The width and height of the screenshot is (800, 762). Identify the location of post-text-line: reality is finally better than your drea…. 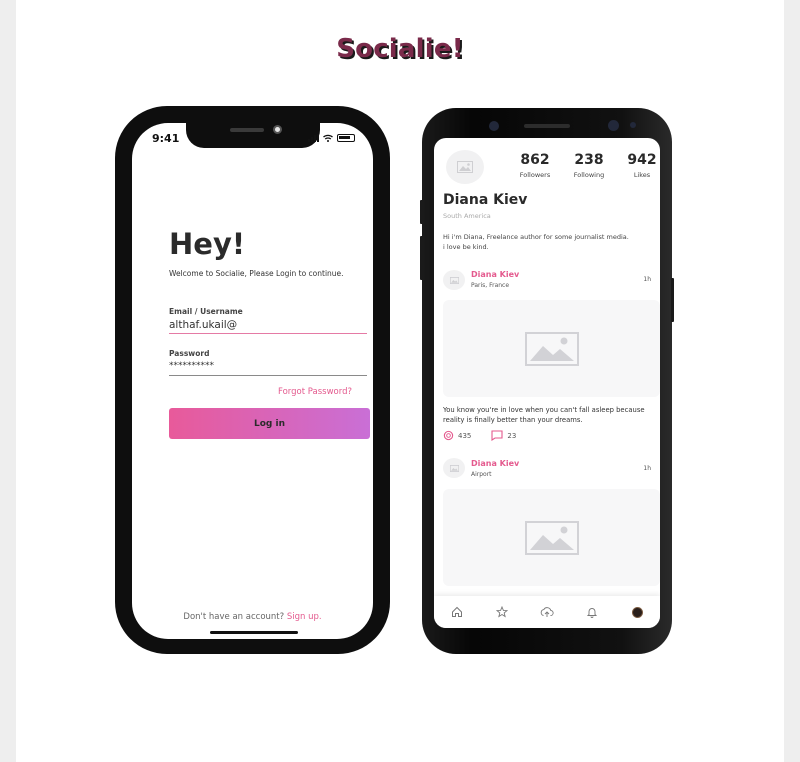
(513, 420).